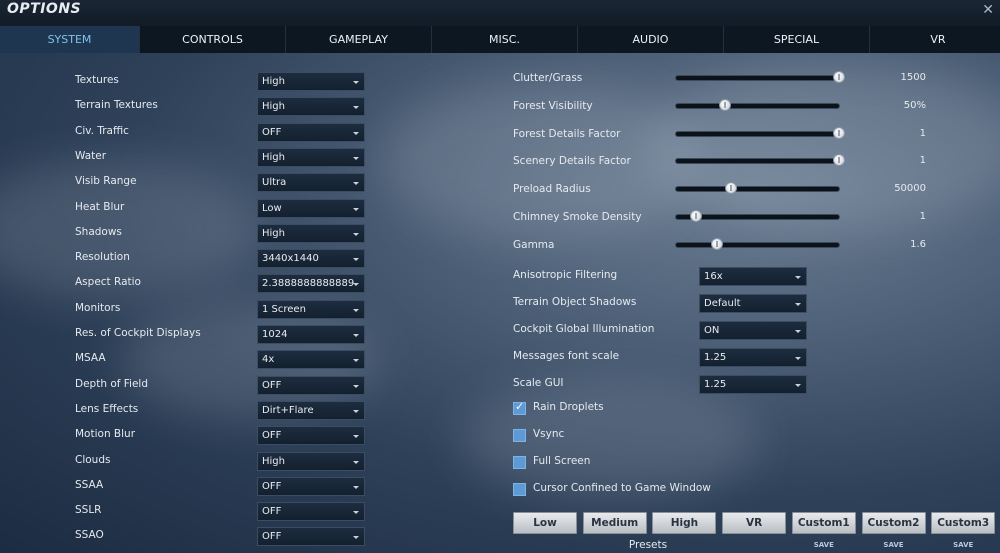 This screenshot has height=553, width=1000. What do you see at coordinates (757, 216) in the screenshot?
I see `slider-chimney-smoke-density` at bounding box center [757, 216].